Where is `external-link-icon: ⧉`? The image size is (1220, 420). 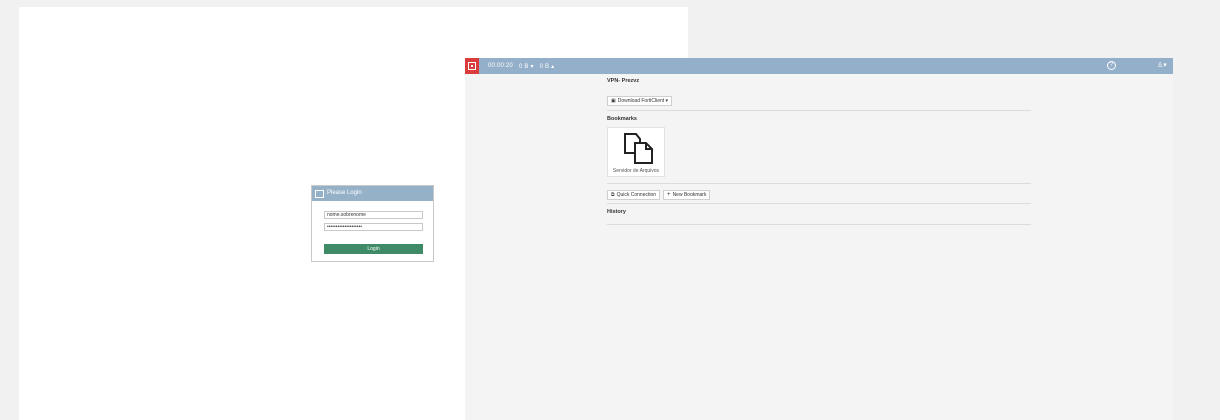
external-link-icon: ⧉ is located at coordinates (613, 195).